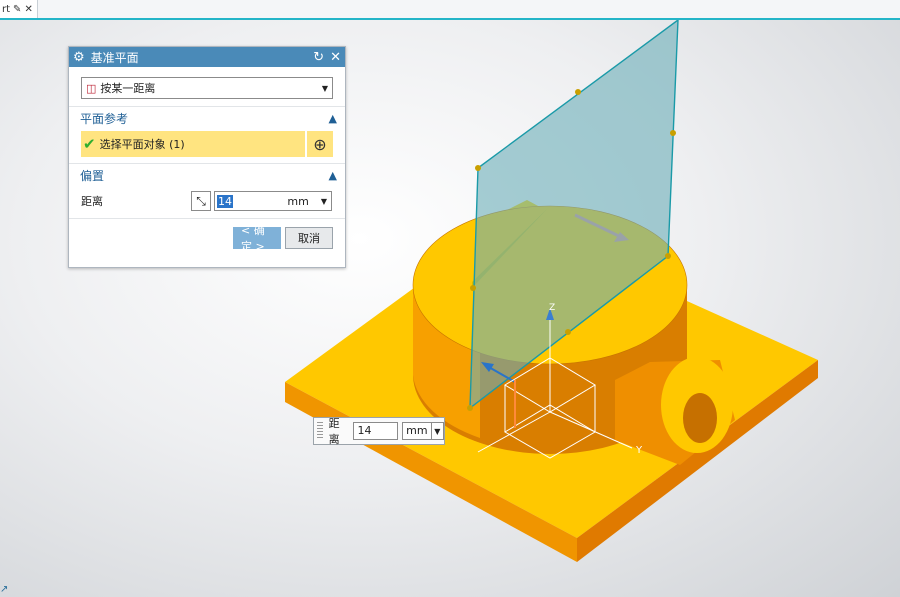 This screenshot has height=597, width=900. Describe the element at coordinates (201, 201) in the screenshot. I see `measure-icon: ⤡` at that location.